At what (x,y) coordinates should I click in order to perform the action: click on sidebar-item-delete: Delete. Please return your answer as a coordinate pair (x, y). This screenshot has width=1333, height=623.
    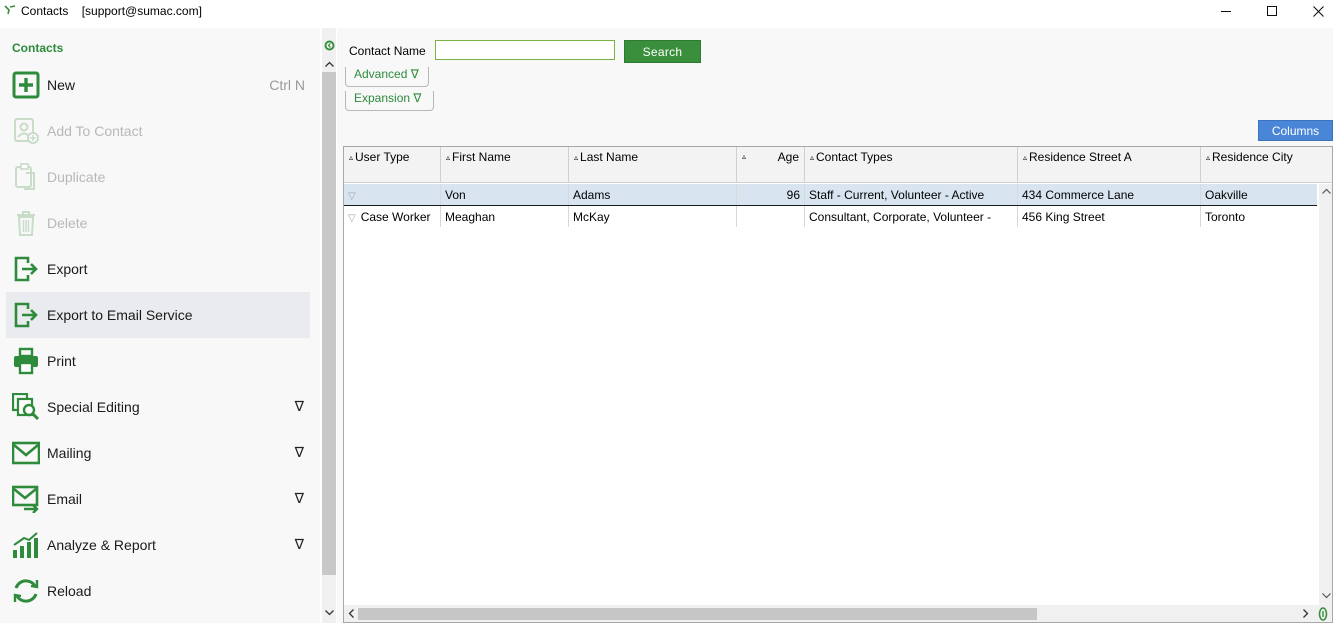
    Looking at the image, I should click on (158, 223).